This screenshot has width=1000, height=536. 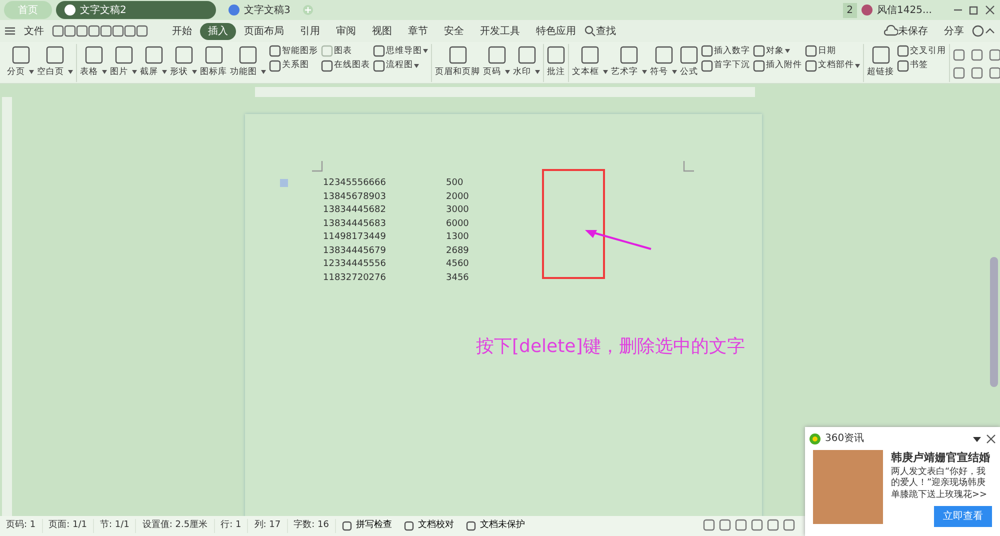 What do you see at coordinates (355, 278) in the screenshot?
I see `table-cell-text: 11832720276` at bounding box center [355, 278].